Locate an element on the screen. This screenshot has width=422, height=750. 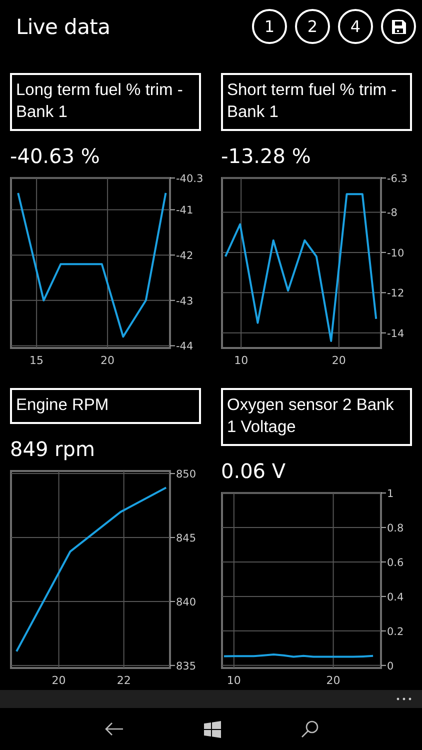
y-tick-label: -10 is located at coordinates (395, 253).